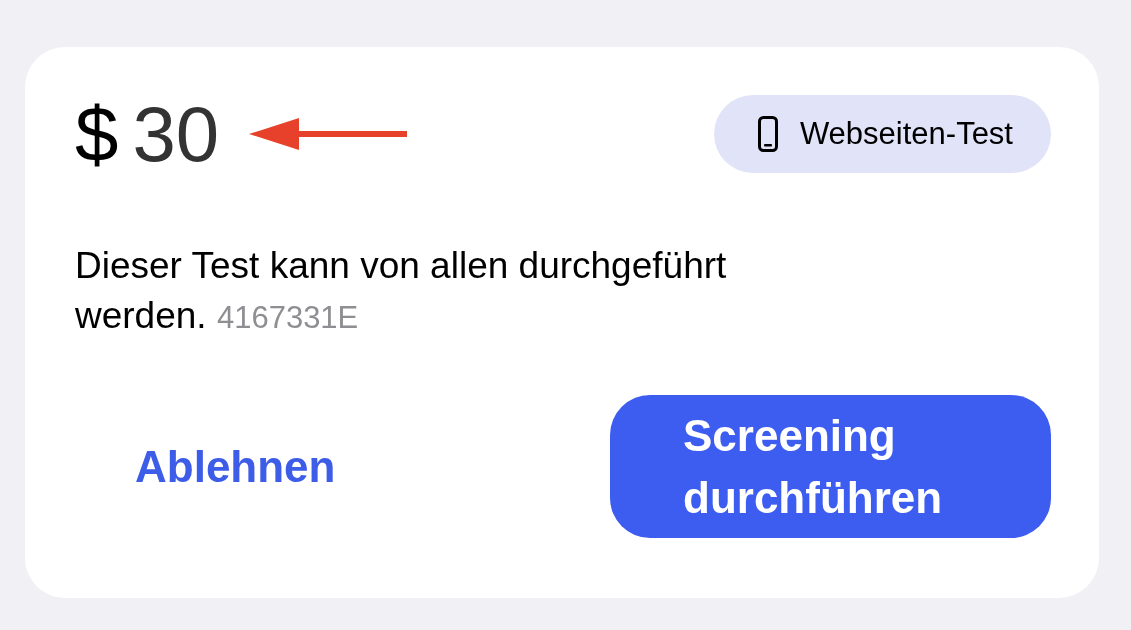 Image resolution: width=1131 pixels, height=630 pixels. Describe the element at coordinates (767, 134) in the screenshot. I see `phone-icon` at that location.